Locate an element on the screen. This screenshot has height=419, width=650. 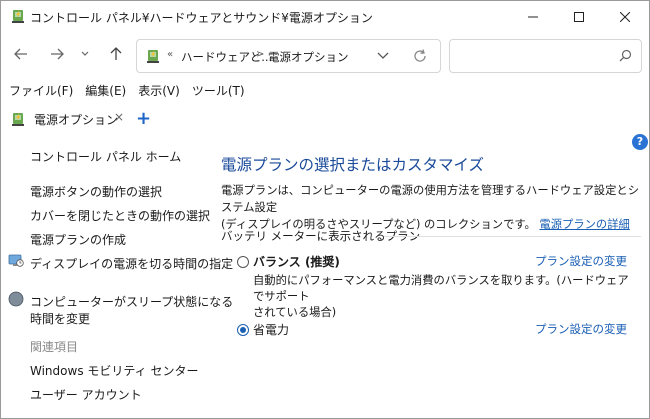
search-input is located at coordinates (533, 56).